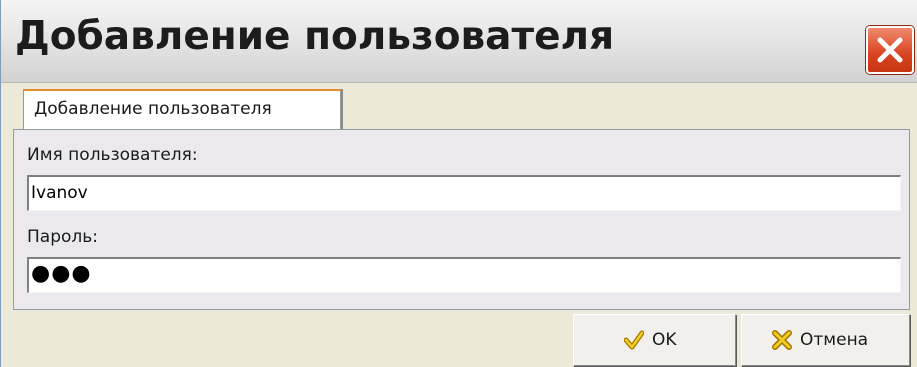 The width and height of the screenshot is (917, 367). I want to click on username-input: Ivanov, so click(464, 193).